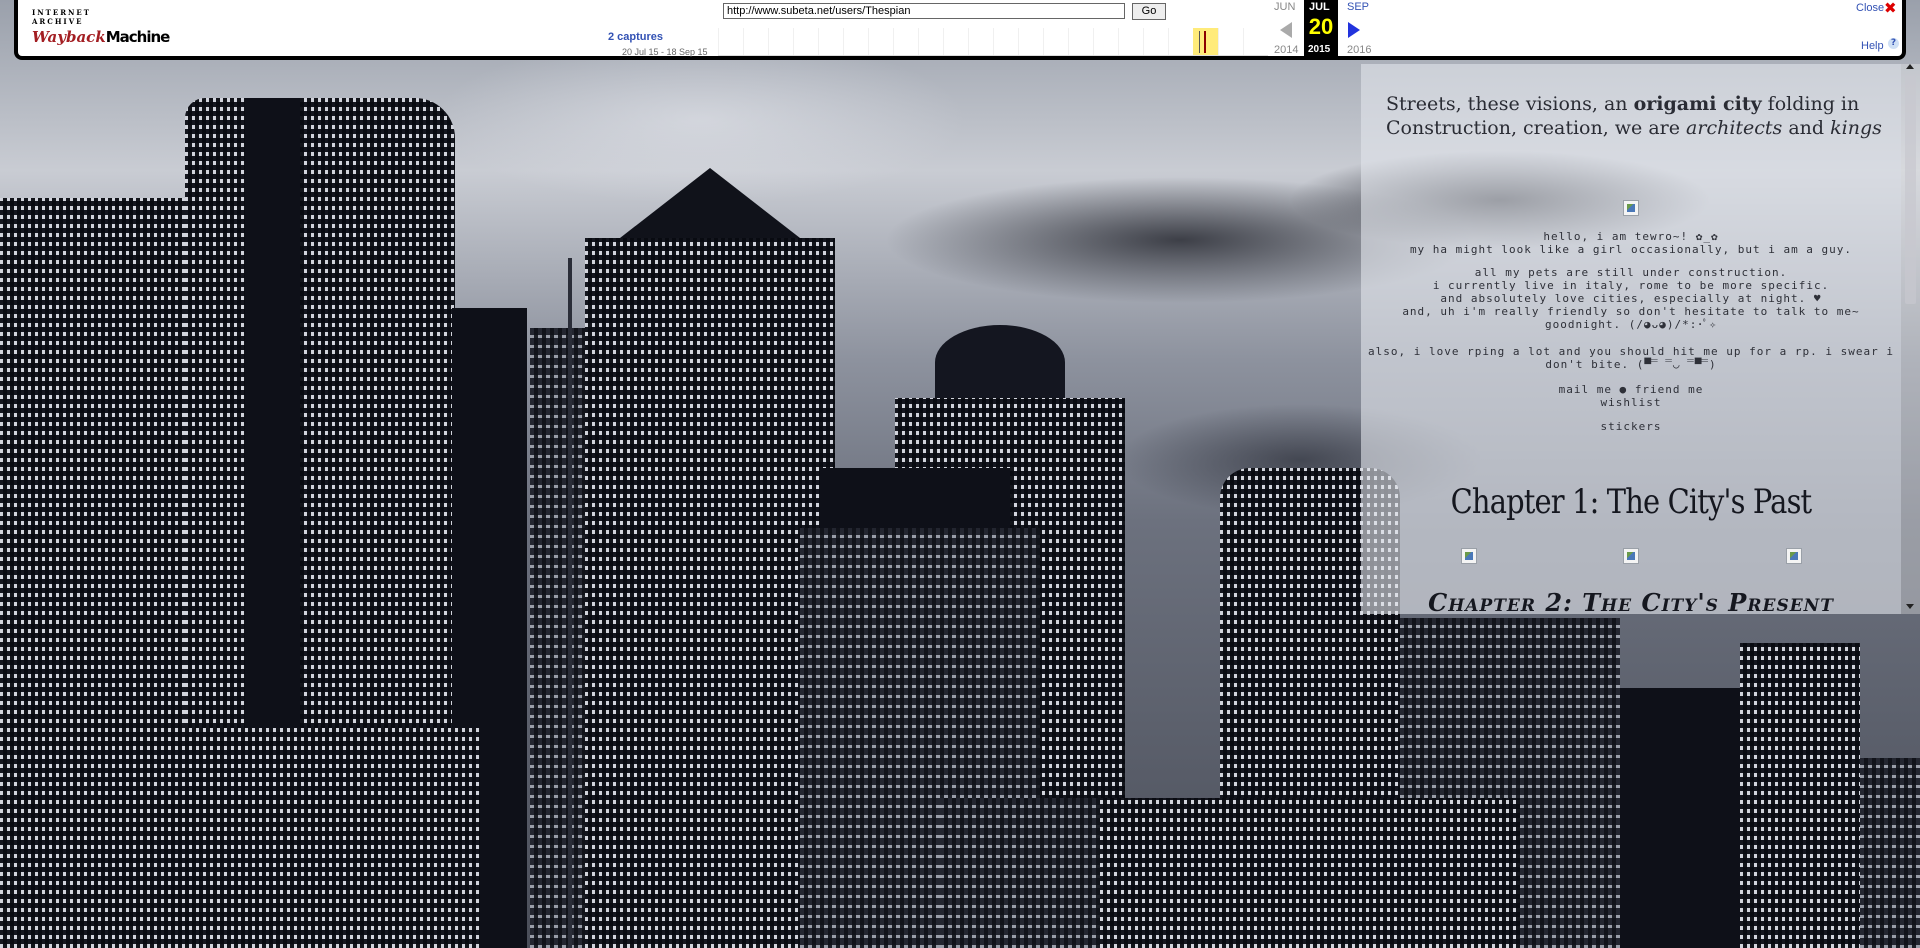 The width and height of the screenshot is (1920, 948). Describe the element at coordinates (1910, 190) in the screenshot. I see `scroll-thumb` at that location.